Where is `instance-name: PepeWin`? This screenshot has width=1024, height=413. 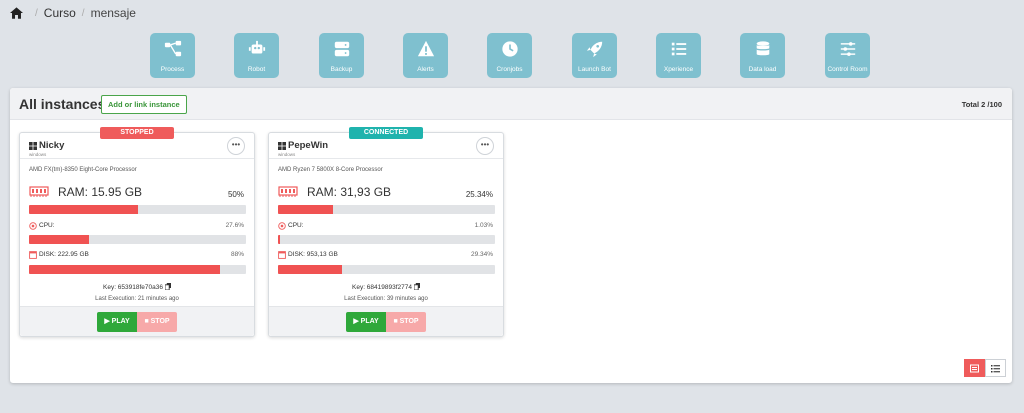 instance-name: PepeWin is located at coordinates (308, 145).